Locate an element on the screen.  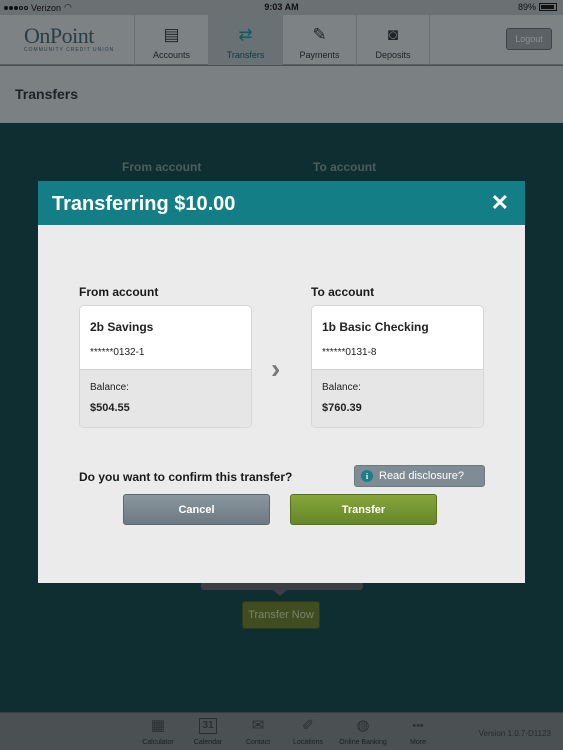
to-account-name: 1b Basic Checking is located at coordinates (375, 327).